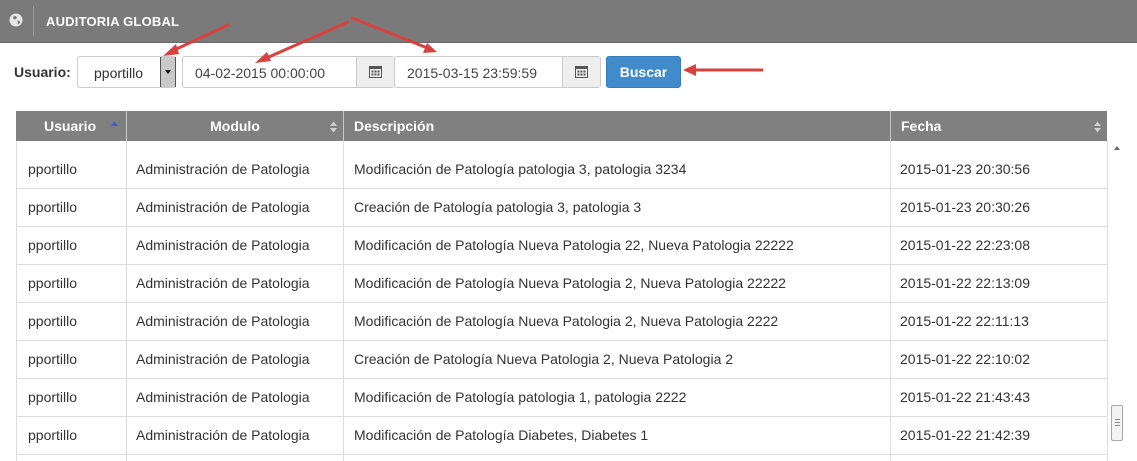  I want to click on user-select: pportillo, so click(126, 72).